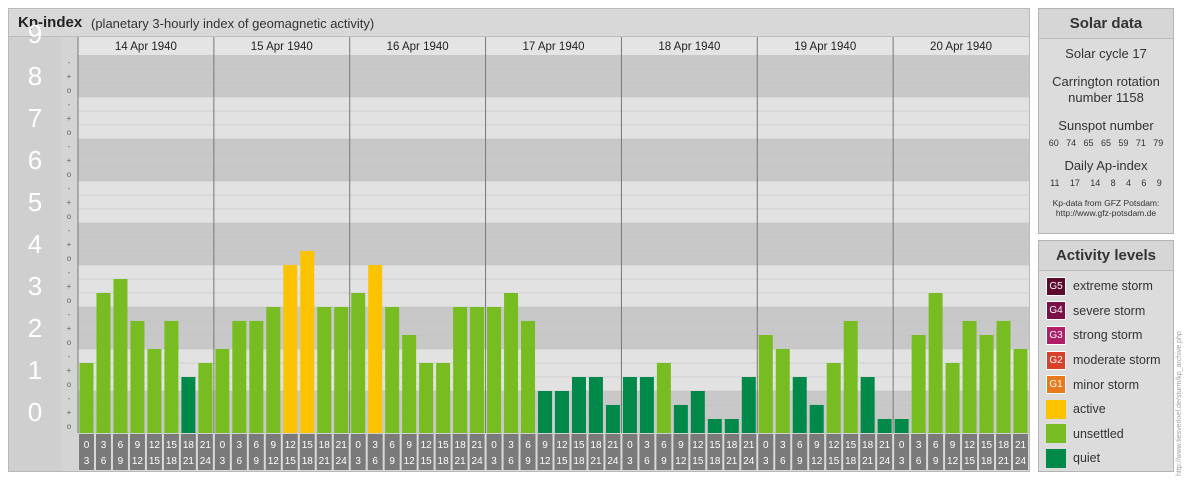 The width and height of the screenshot is (1184, 480). What do you see at coordinates (1056, 385) in the screenshot?
I see `legend-swatch: G1` at bounding box center [1056, 385].